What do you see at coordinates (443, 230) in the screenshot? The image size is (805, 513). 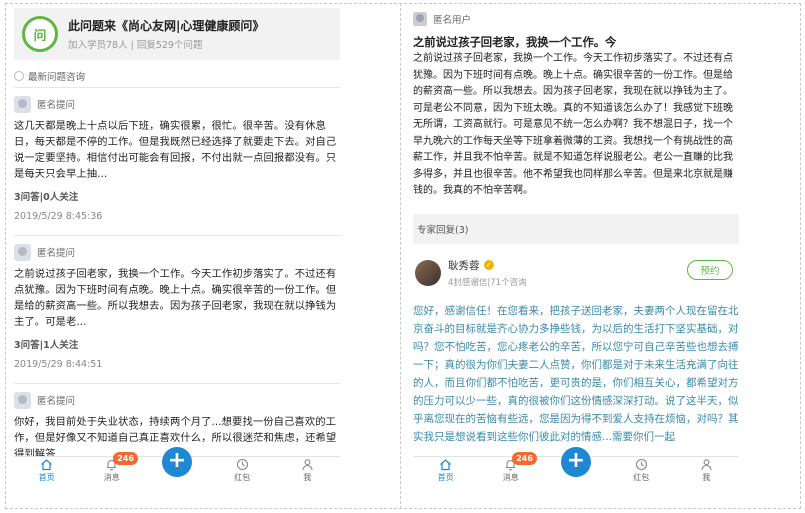 I see `reply-count-label: 专家回复(3)` at bounding box center [443, 230].